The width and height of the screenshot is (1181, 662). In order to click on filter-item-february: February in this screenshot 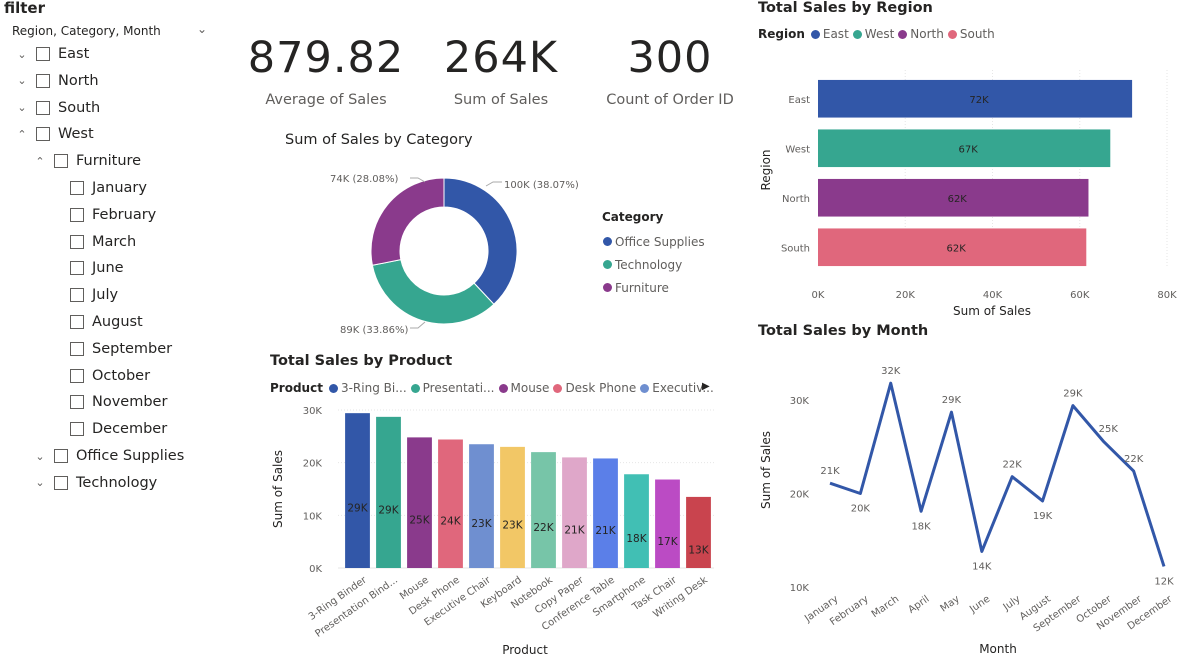, I will do `click(113, 215)`.